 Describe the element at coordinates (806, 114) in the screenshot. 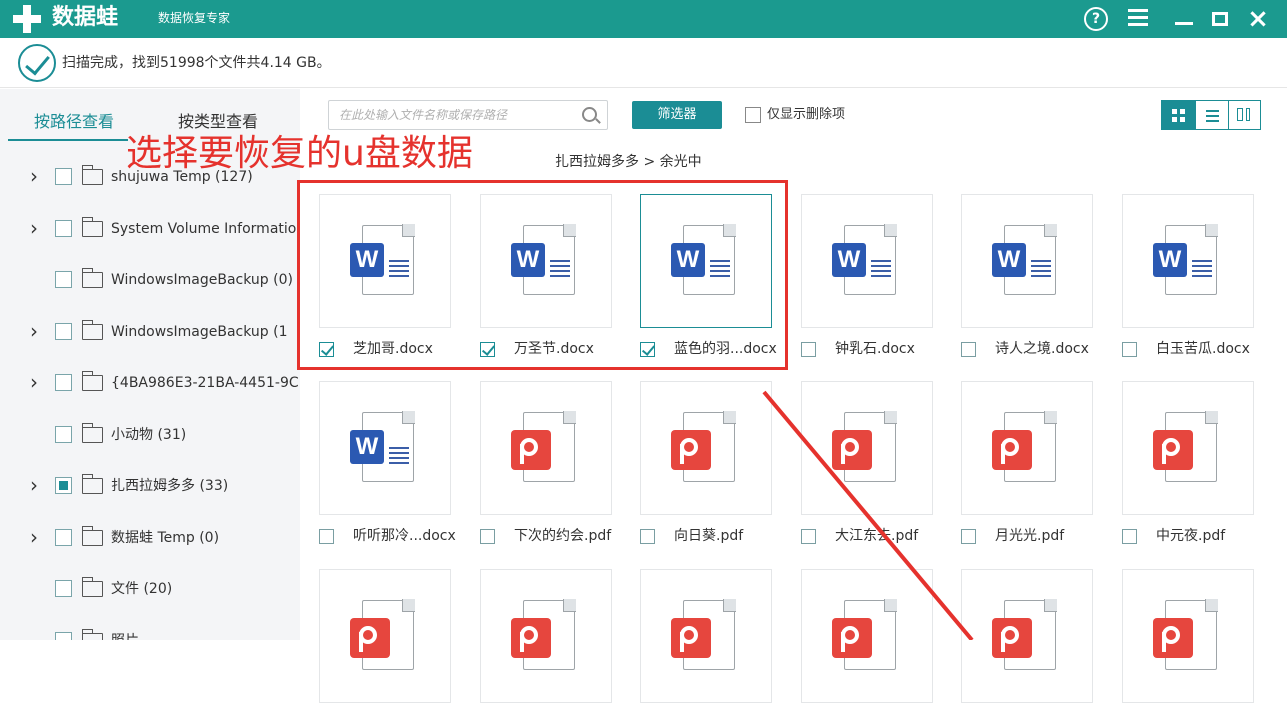

I see `show-deleted-label: 仅显示删除项` at that location.